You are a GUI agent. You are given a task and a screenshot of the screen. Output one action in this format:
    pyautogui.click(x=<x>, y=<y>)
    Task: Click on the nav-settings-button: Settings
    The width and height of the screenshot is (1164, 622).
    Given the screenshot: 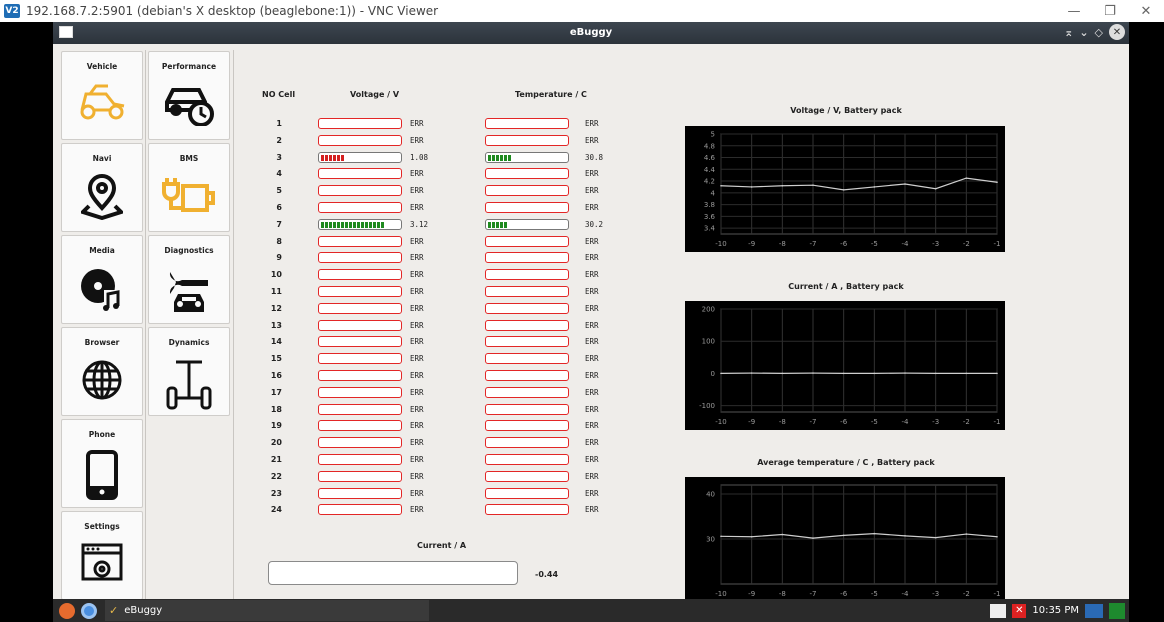 What is the action you would take?
    pyautogui.click(x=102, y=555)
    